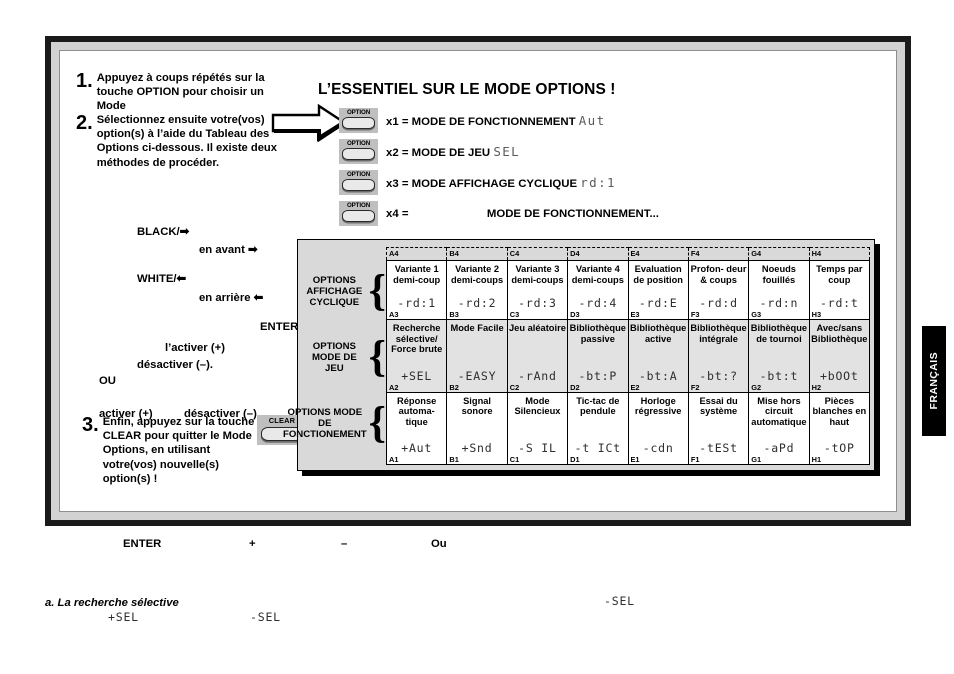 This screenshot has height=674, width=954. Describe the element at coordinates (779, 290) in the screenshot. I see `table-cell: Noeuds fouillés -rd:n G3` at that location.